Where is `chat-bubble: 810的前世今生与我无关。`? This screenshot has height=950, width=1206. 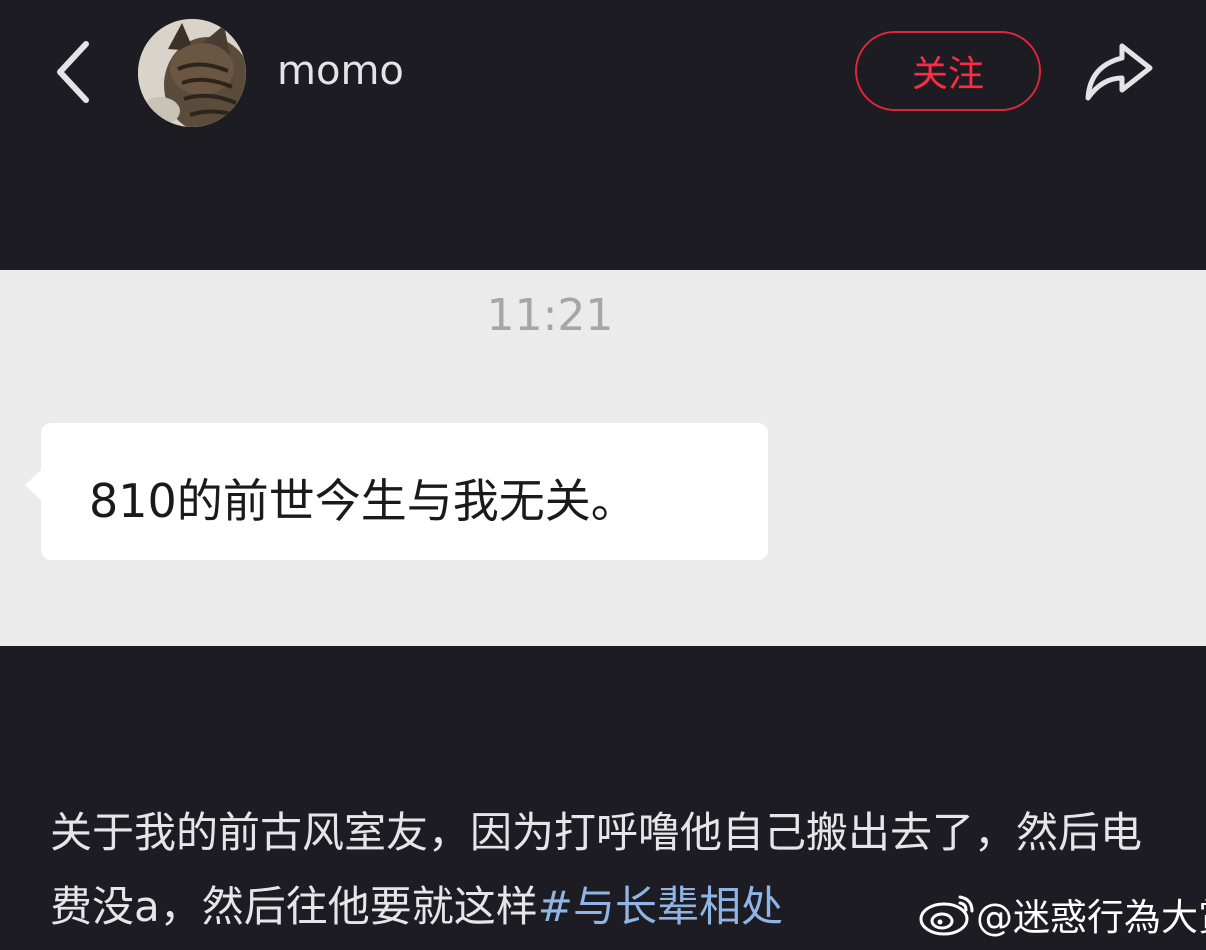
chat-bubble: 810的前世今生与我无关。 is located at coordinates (396, 491).